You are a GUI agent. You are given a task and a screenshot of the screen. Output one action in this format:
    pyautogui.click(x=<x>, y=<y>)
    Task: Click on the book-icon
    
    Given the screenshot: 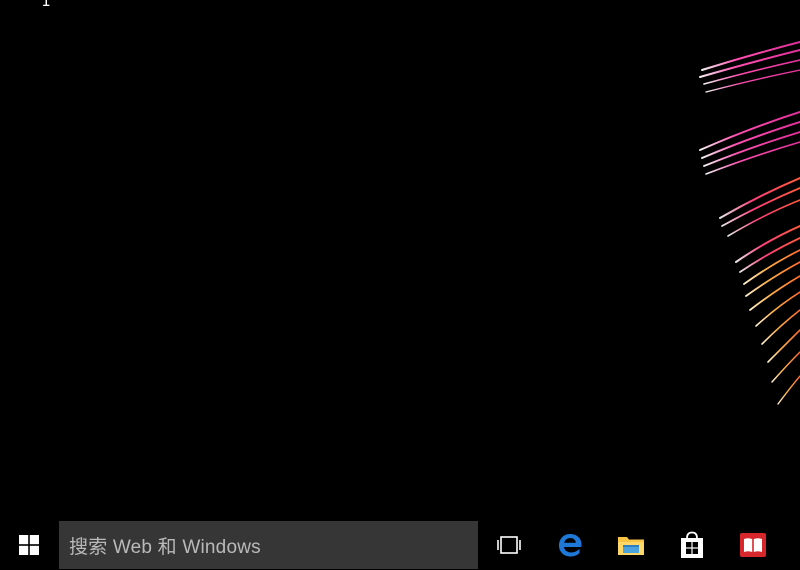 What is the action you would take?
    pyautogui.click(x=753, y=545)
    